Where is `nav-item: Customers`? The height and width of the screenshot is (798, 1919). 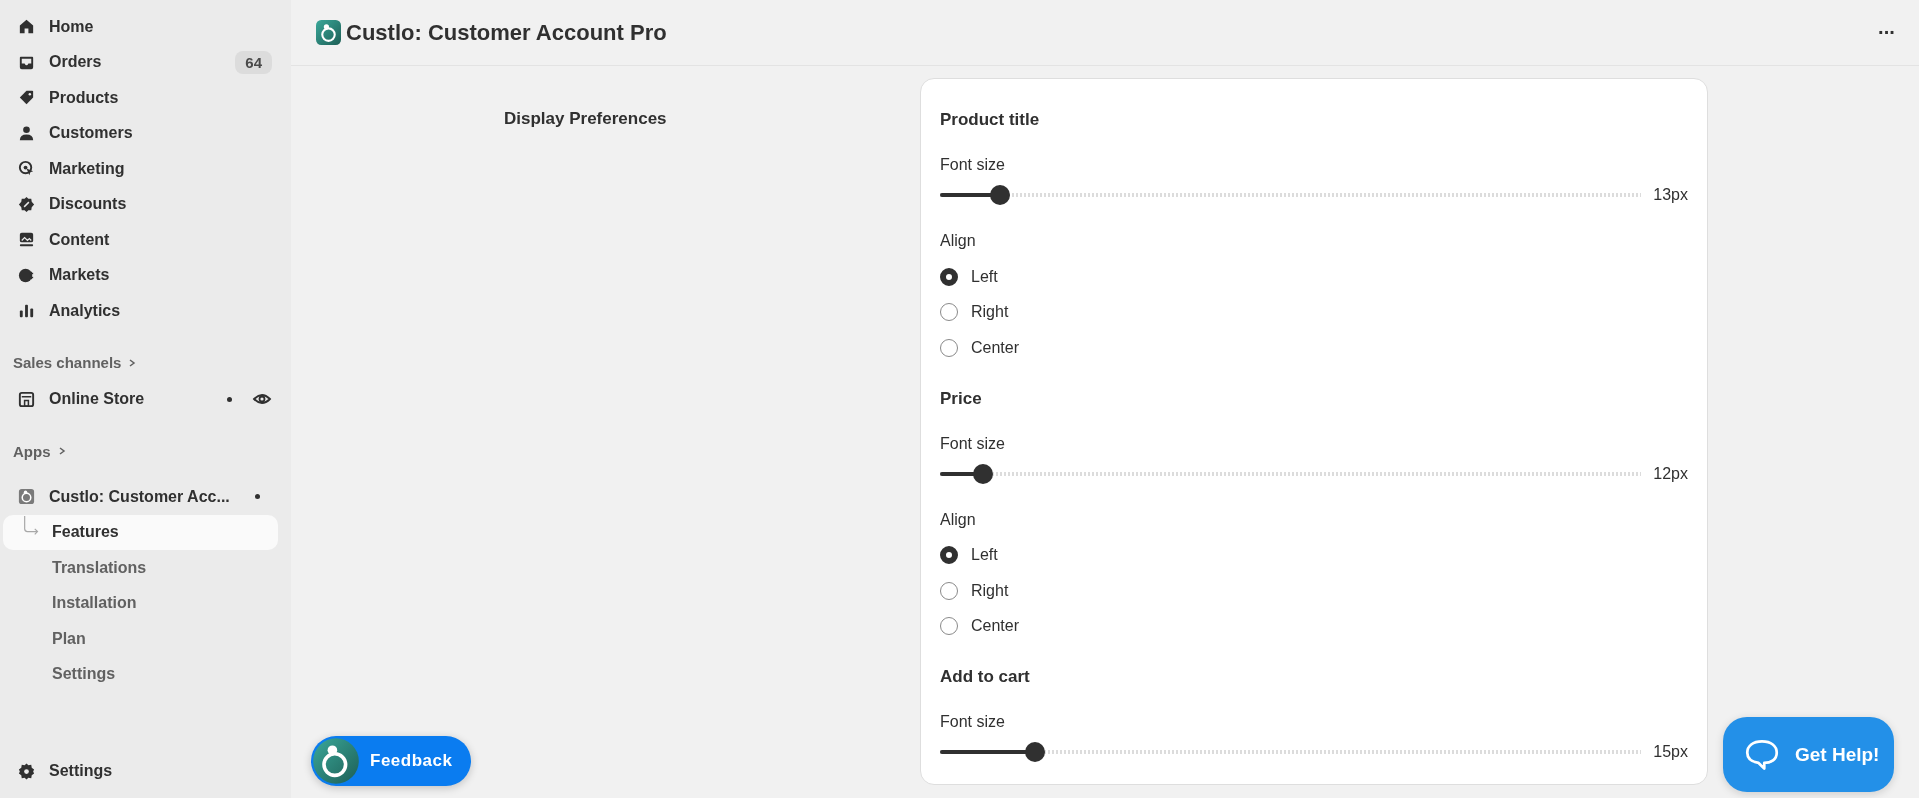 nav-item: Customers is located at coordinates (145, 133).